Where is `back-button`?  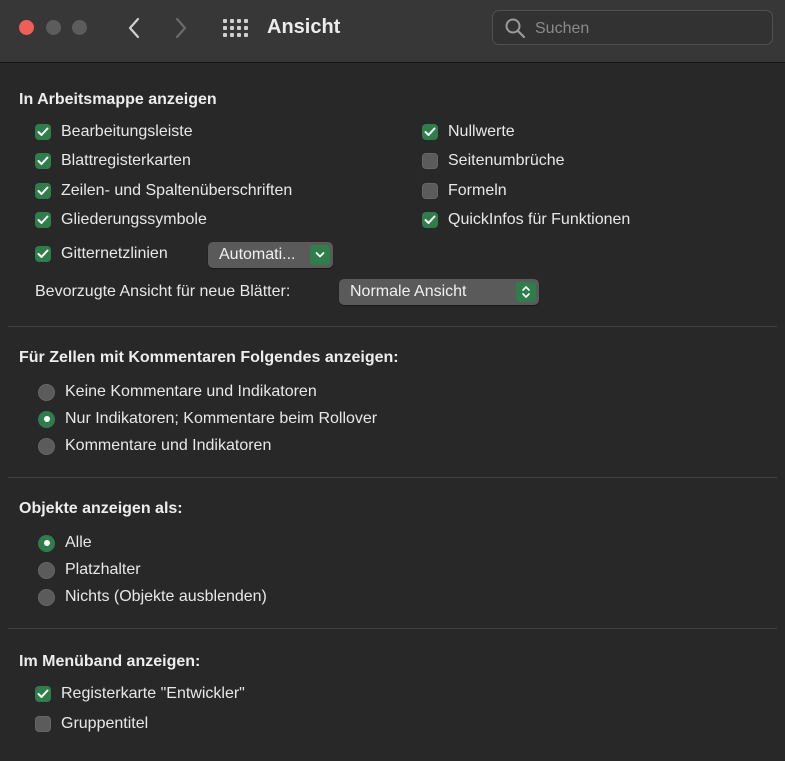 back-button is located at coordinates (134, 28).